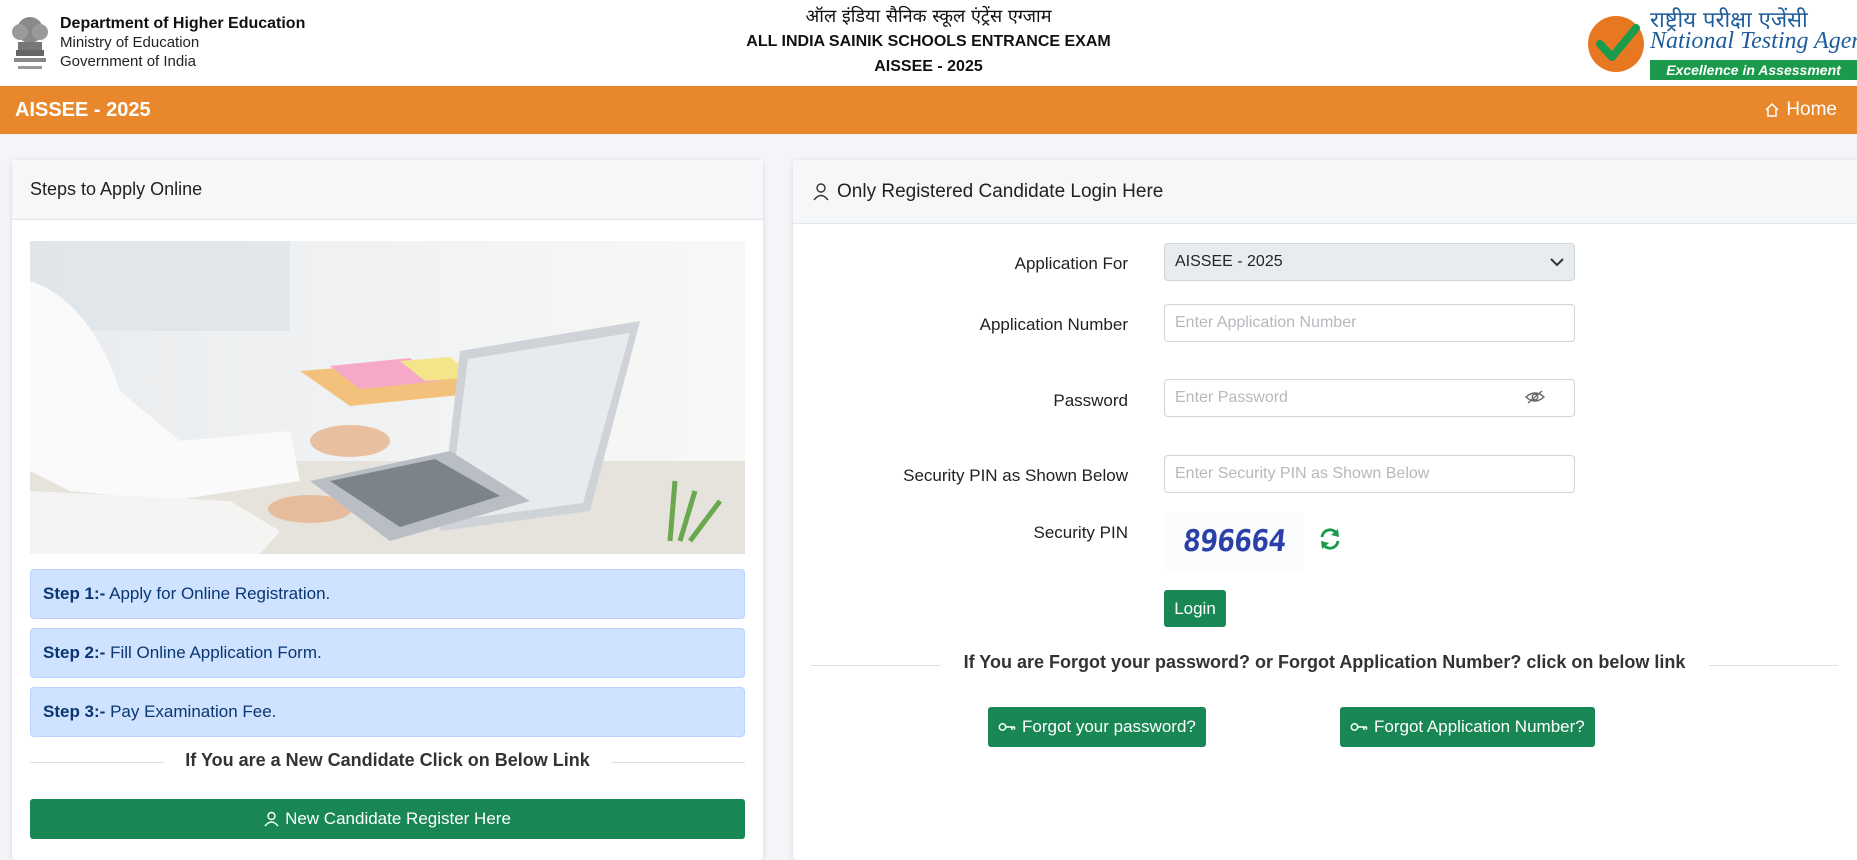  What do you see at coordinates (1109, 726) in the screenshot?
I see `forgot-password-label: Forgot your password?` at bounding box center [1109, 726].